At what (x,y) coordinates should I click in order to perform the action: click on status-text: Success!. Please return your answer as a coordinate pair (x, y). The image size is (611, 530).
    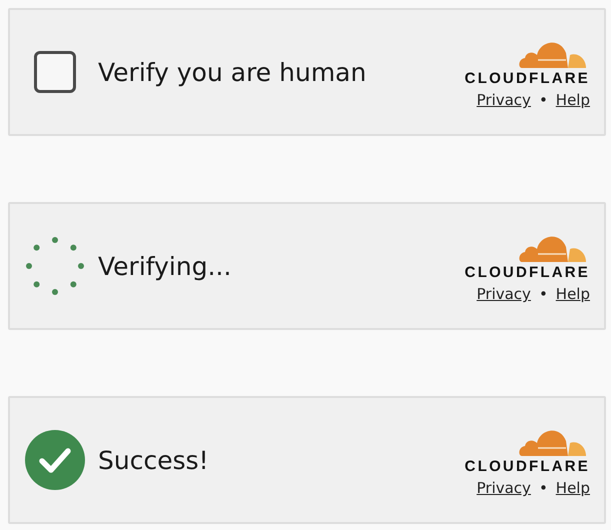
    Looking at the image, I should click on (153, 460).